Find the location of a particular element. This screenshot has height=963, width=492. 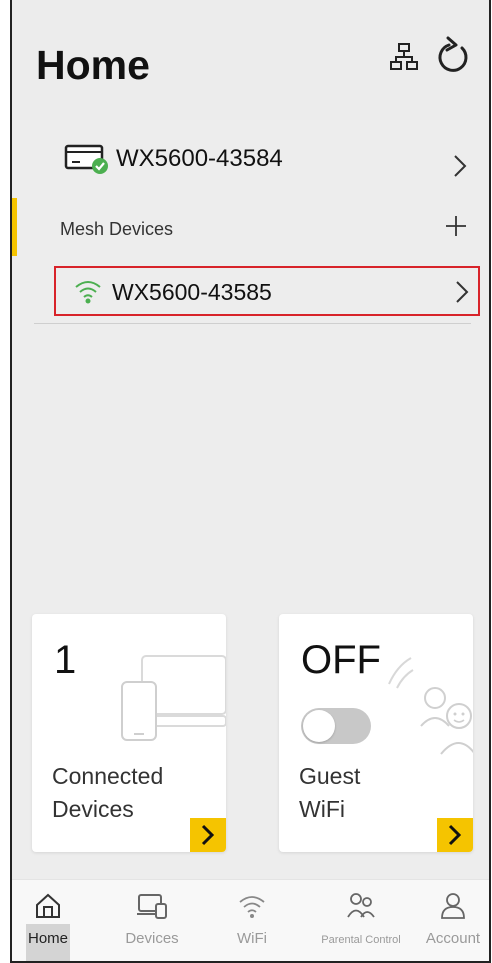

page-title: Home is located at coordinates (93, 65).